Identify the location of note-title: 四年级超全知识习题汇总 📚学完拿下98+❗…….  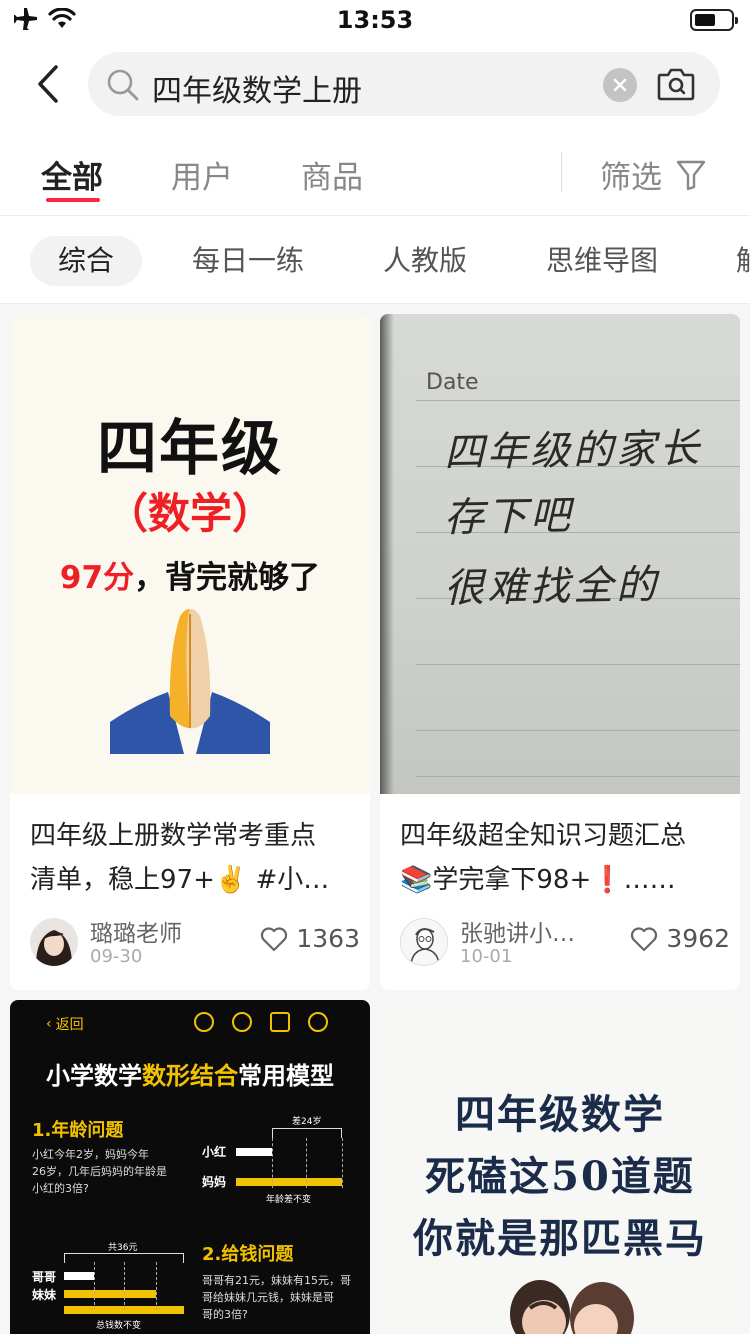
(563, 858).